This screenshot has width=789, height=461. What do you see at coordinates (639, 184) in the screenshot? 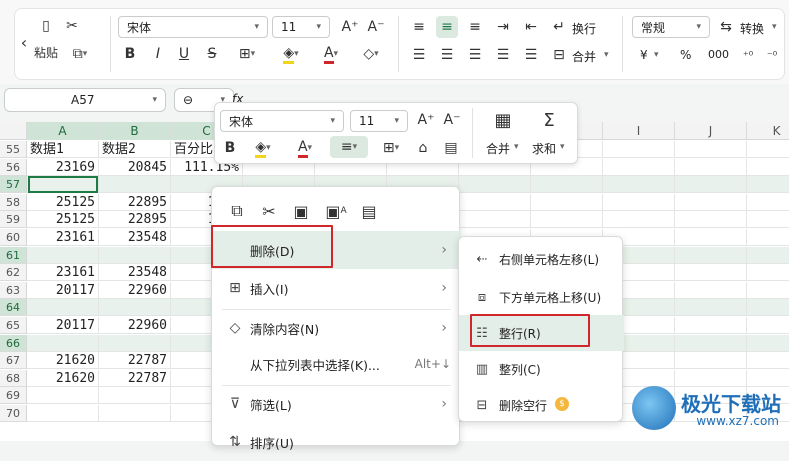
I see `cell-i57` at bounding box center [639, 184].